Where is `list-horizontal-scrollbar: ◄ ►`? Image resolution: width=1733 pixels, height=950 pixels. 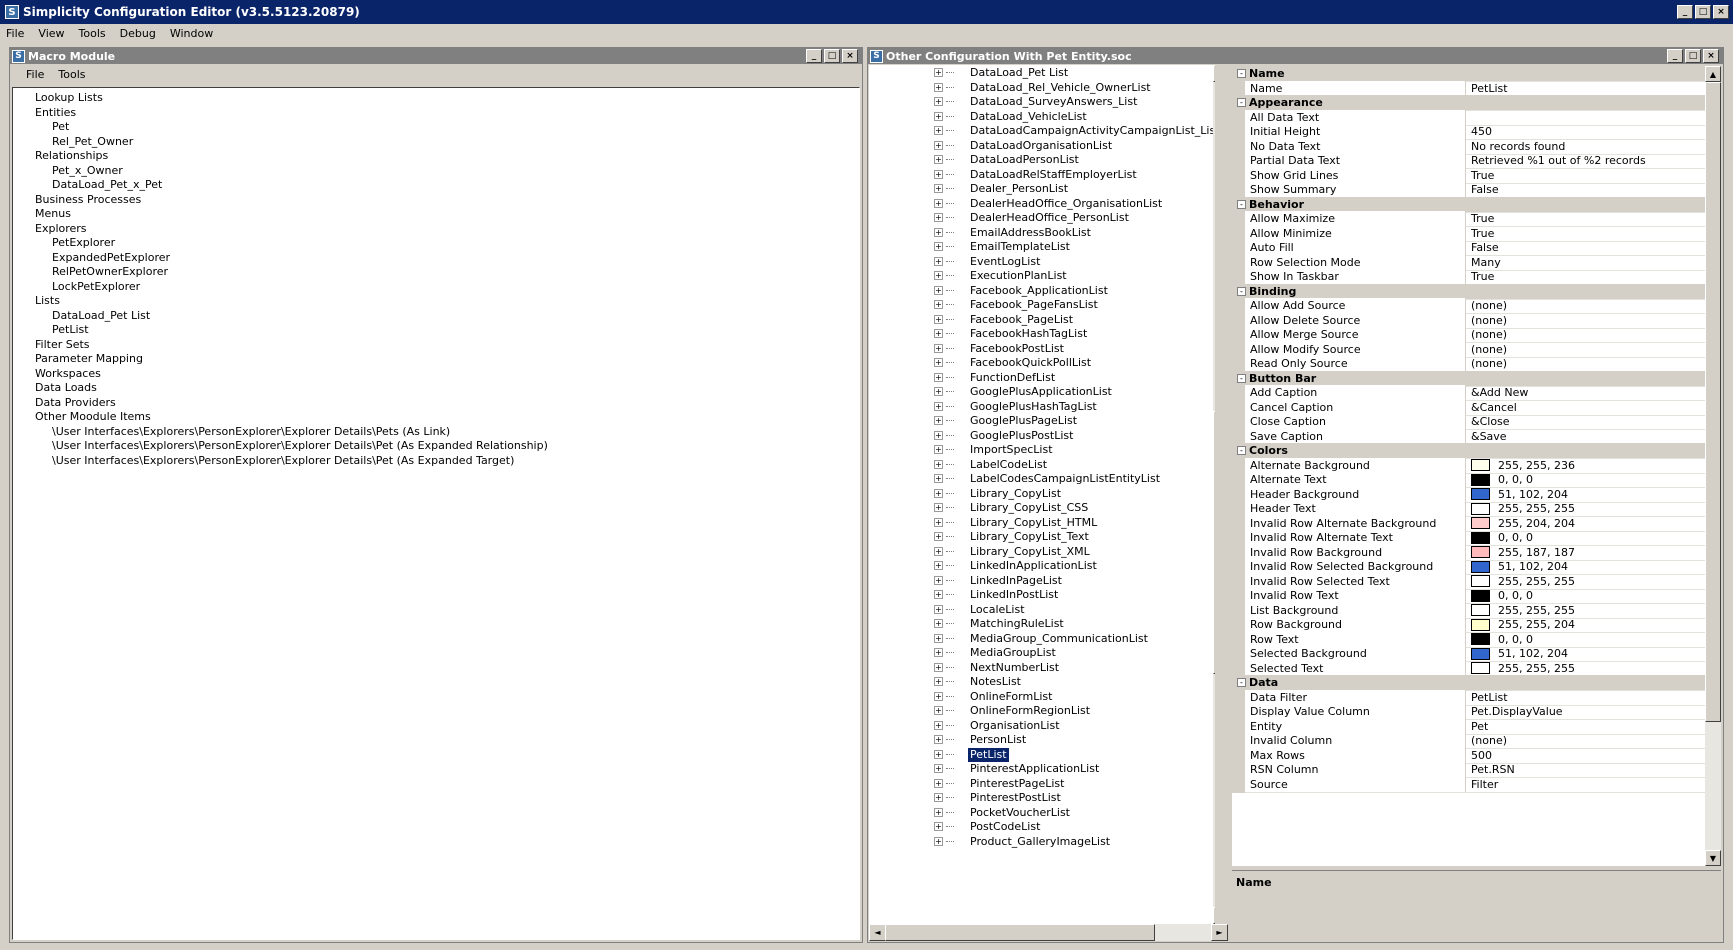
list-horizontal-scrollbar: ◄ ► is located at coordinates (1048, 932).